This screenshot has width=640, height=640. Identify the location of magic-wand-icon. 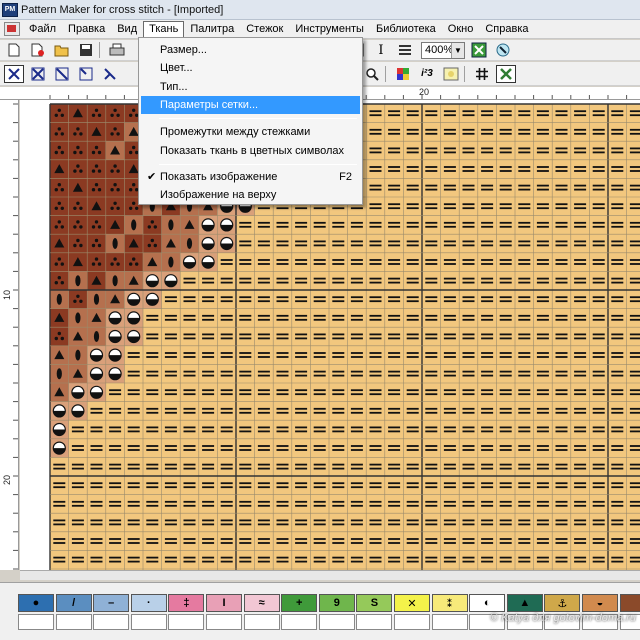
(503, 50).